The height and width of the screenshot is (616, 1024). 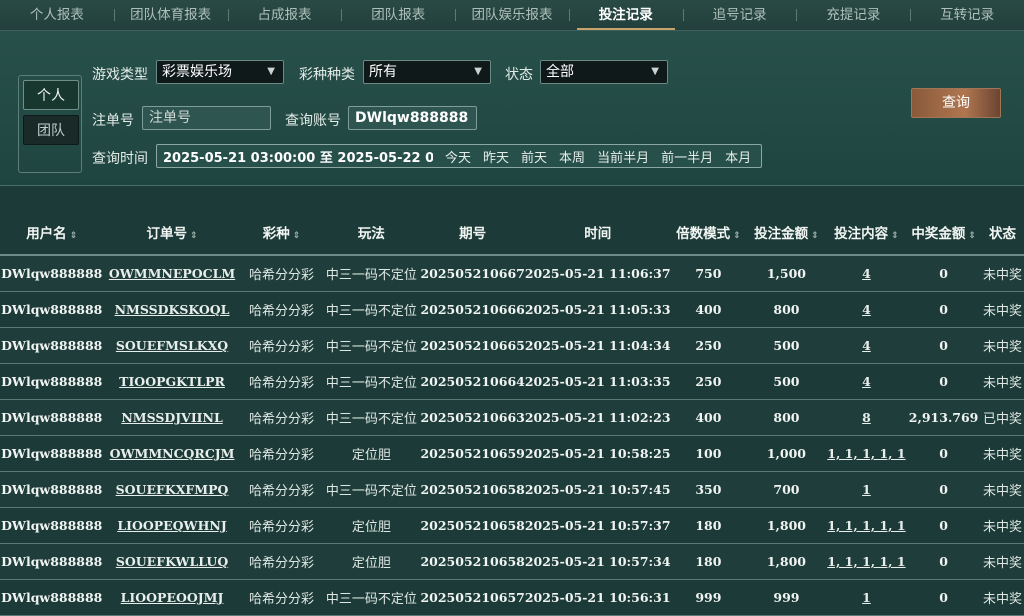 What do you see at coordinates (197, 72) in the screenshot?
I see `game-type-value: 彩票娱乐场` at bounding box center [197, 72].